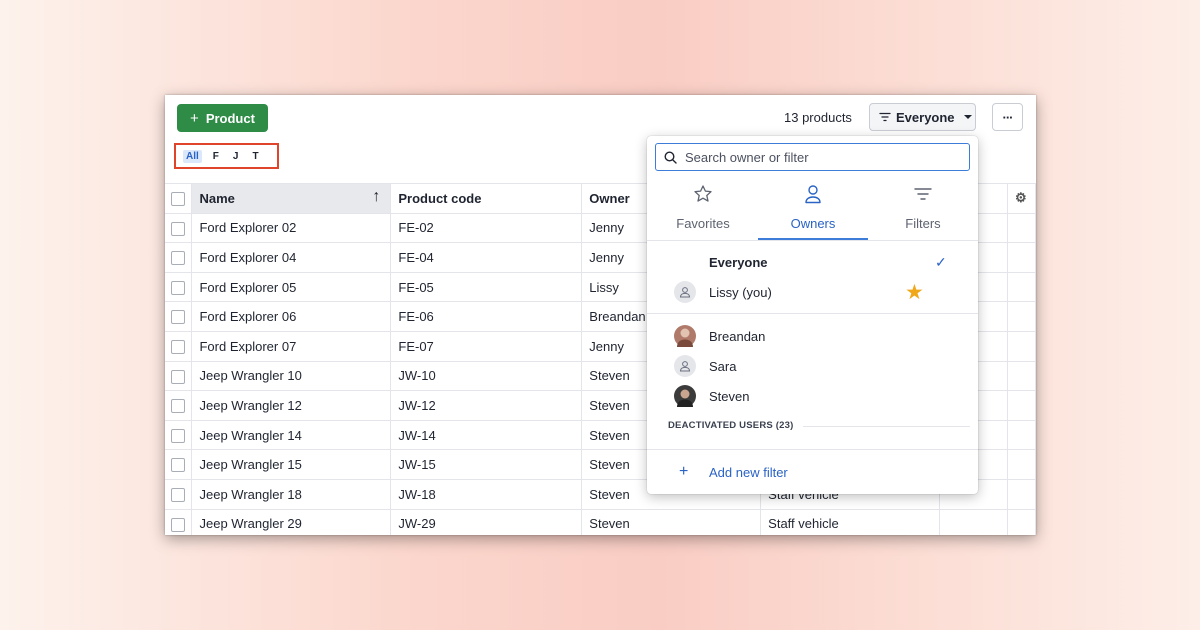 This screenshot has height=630, width=1200. I want to click on option-owner-sara: Sara, so click(812, 366).